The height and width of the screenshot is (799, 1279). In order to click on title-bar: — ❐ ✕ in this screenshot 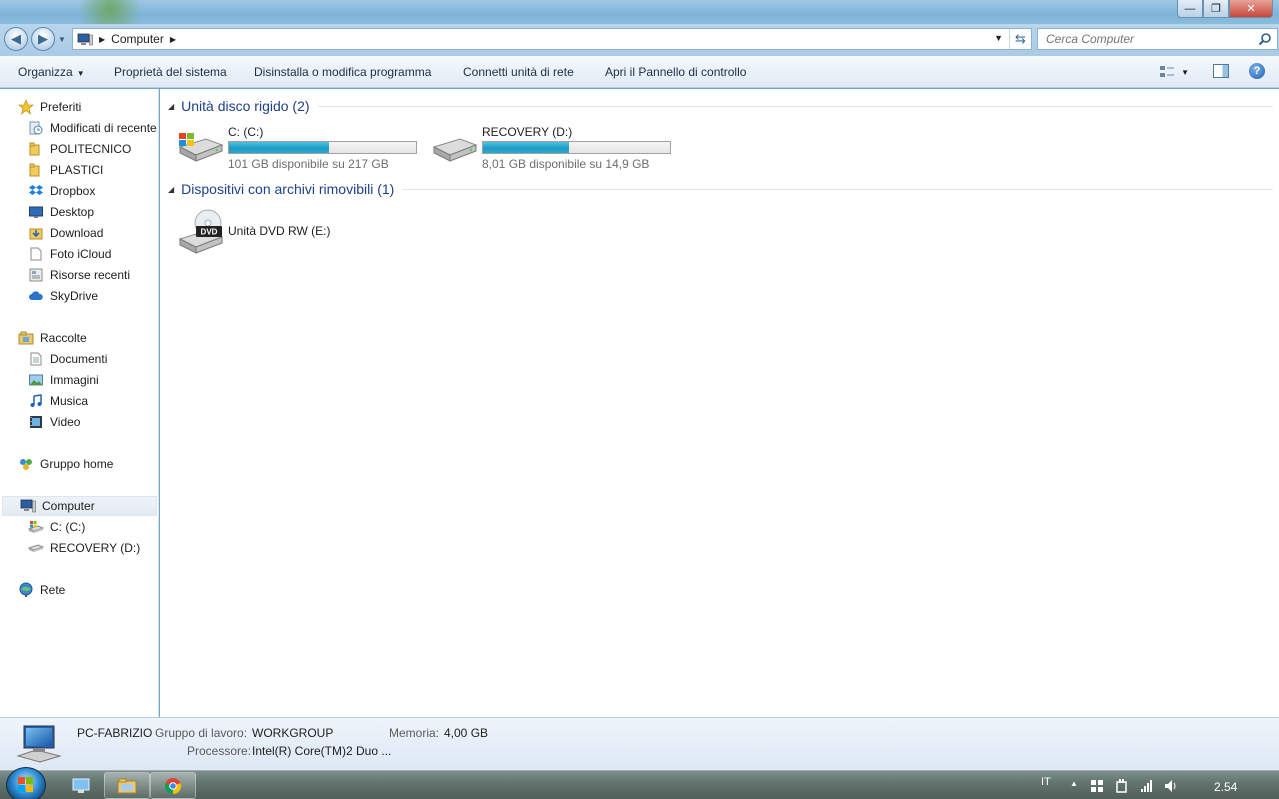, I will do `click(639, 15)`.